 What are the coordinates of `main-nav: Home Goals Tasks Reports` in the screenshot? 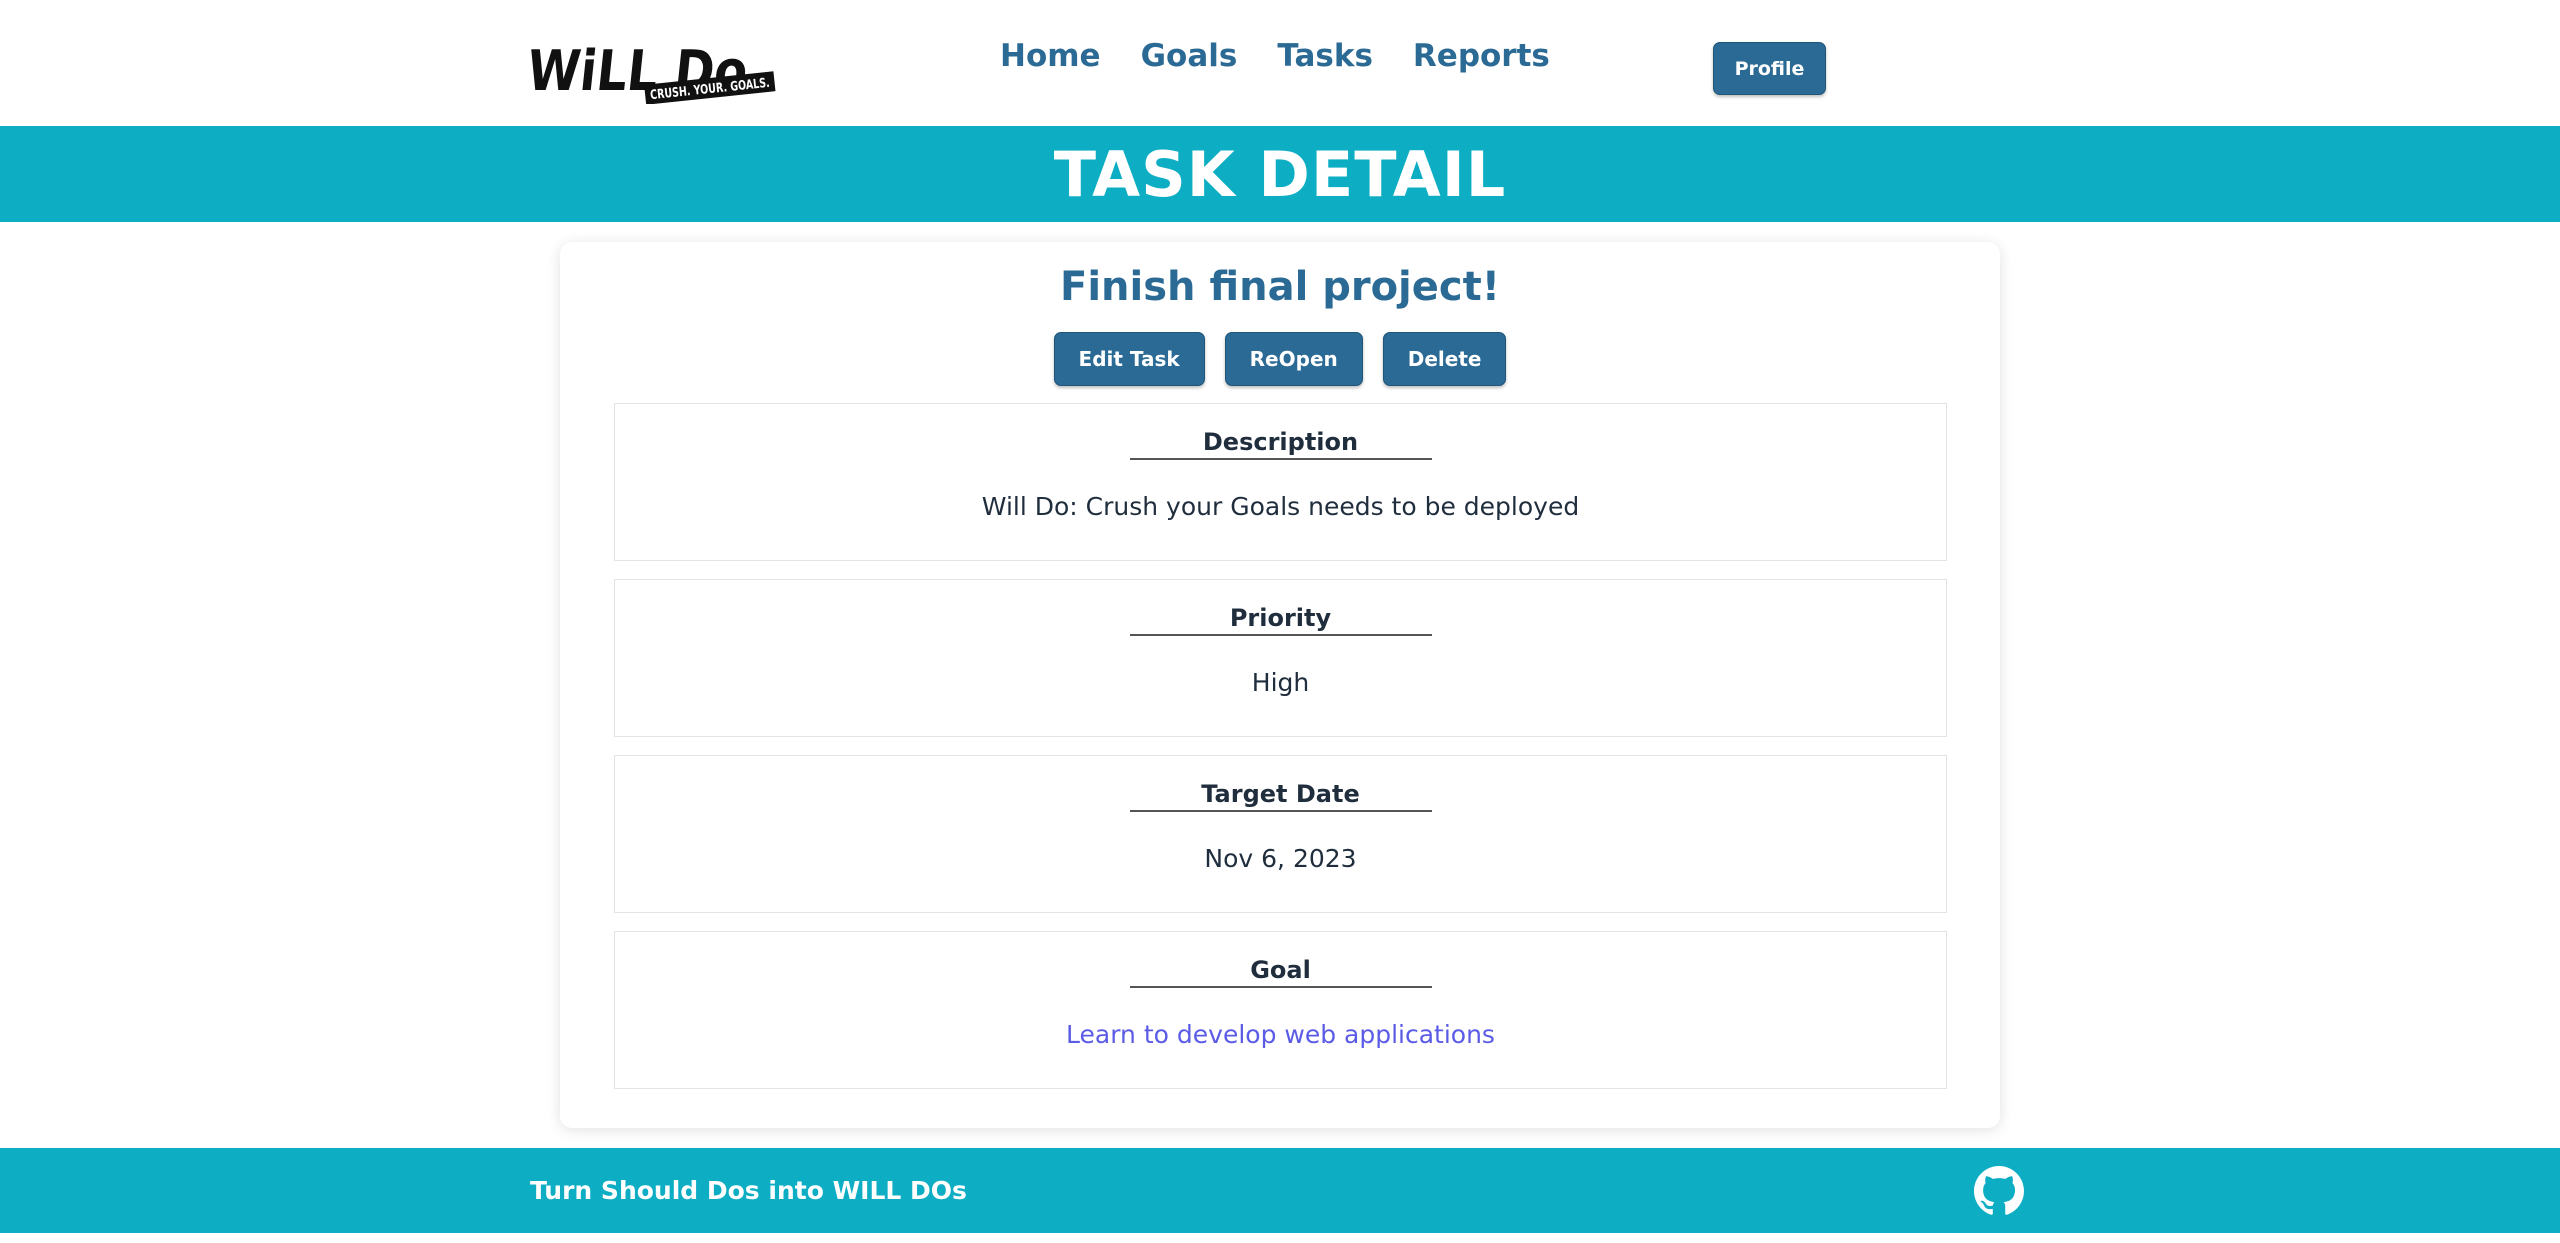 It's located at (1275, 63).